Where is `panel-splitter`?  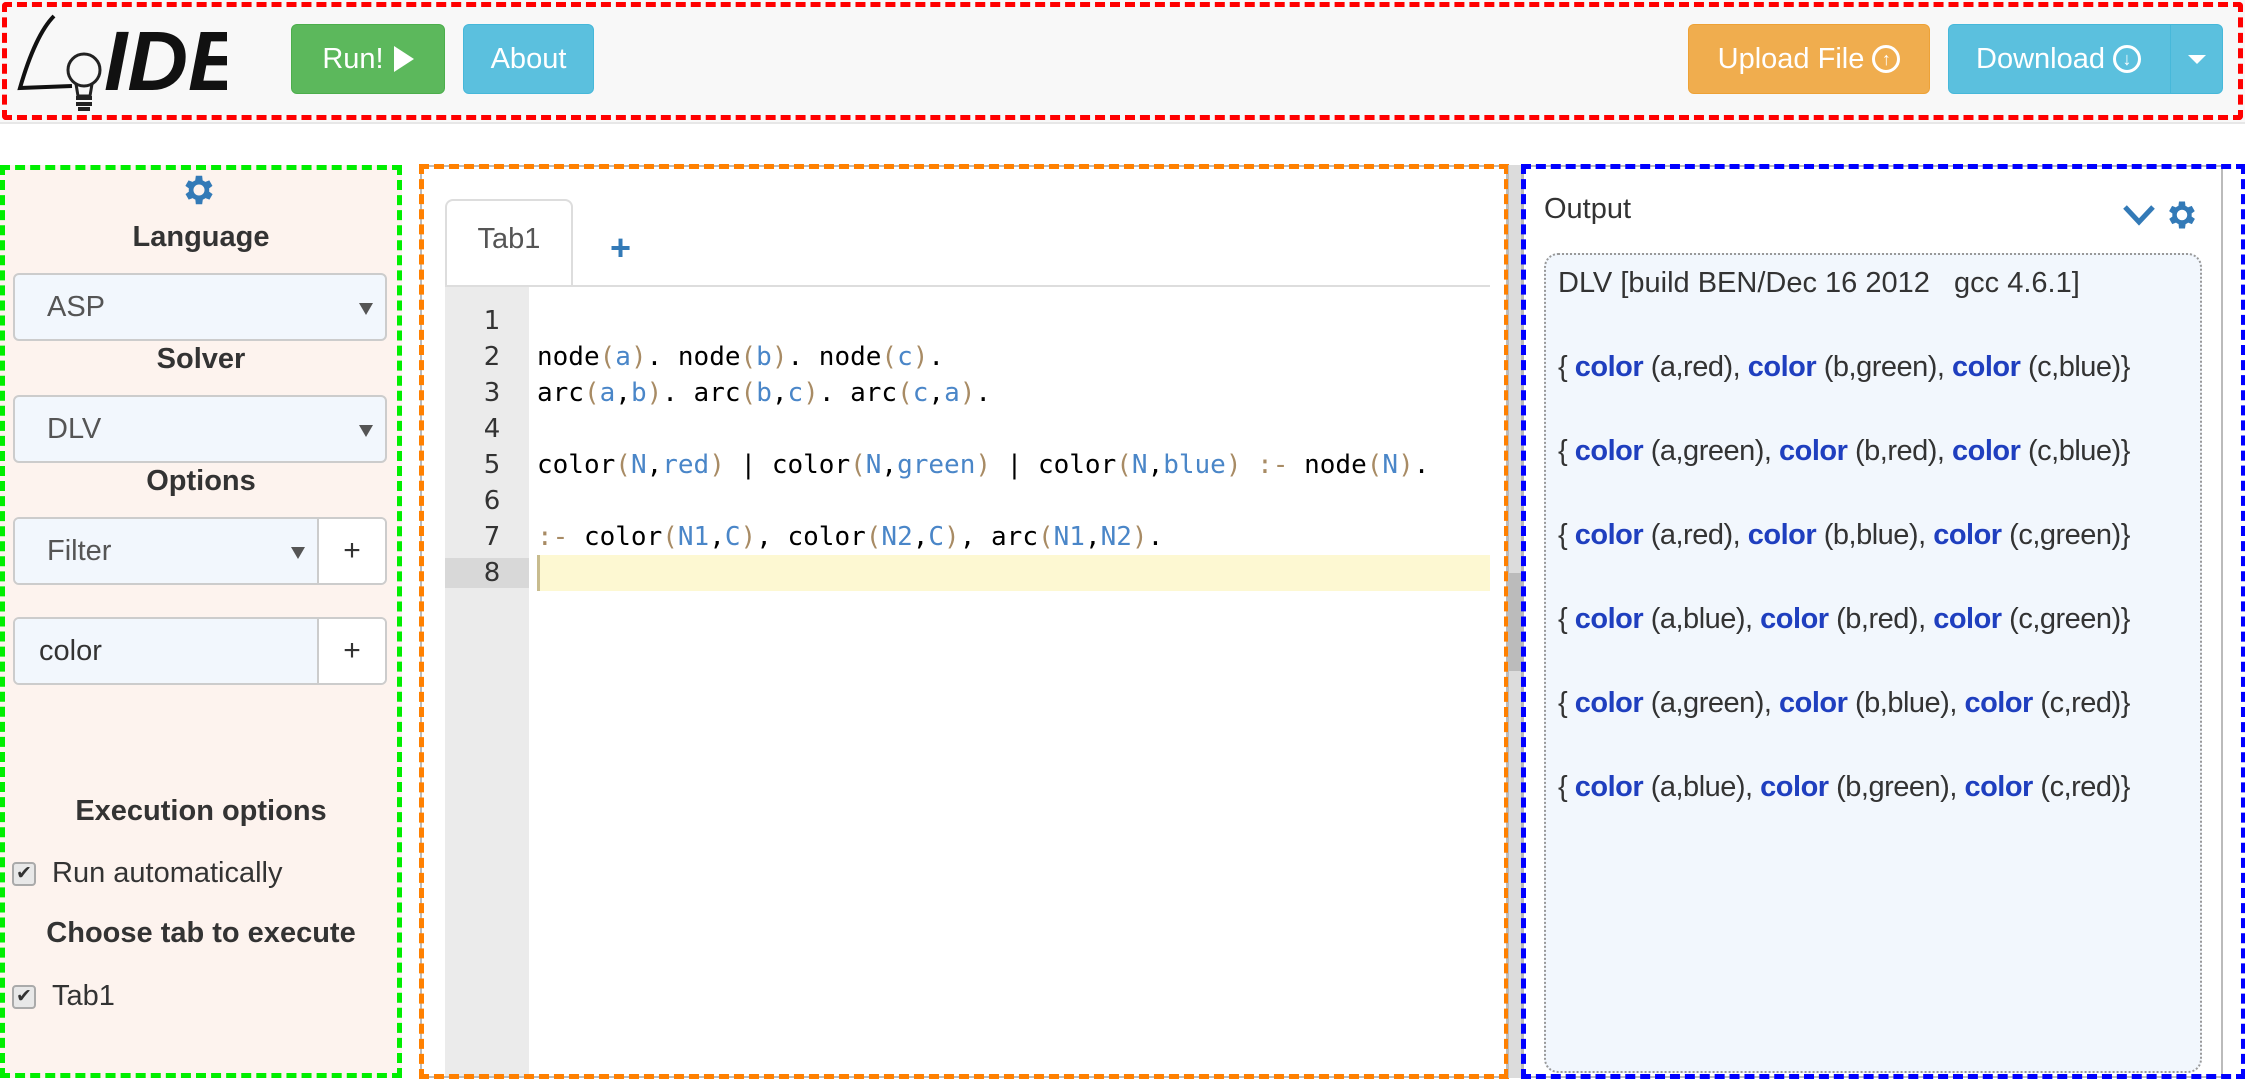 panel-splitter is located at coordinates (1515, 621).